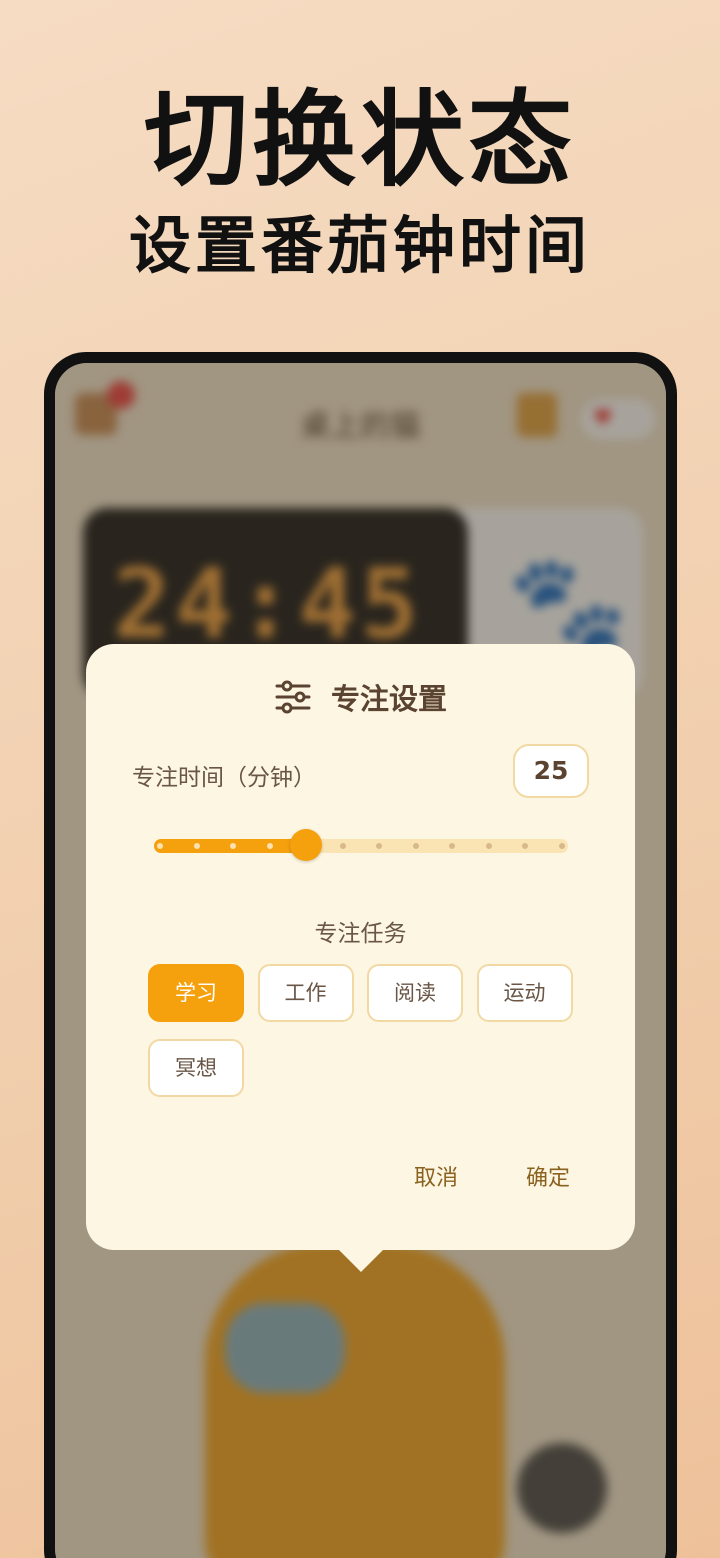 The height and width of the screenshot is (1558, 720). What do you see at coordinates (306, 845) in the screenshot?
I see `slider-thumb` at bounding box center [306, 845].